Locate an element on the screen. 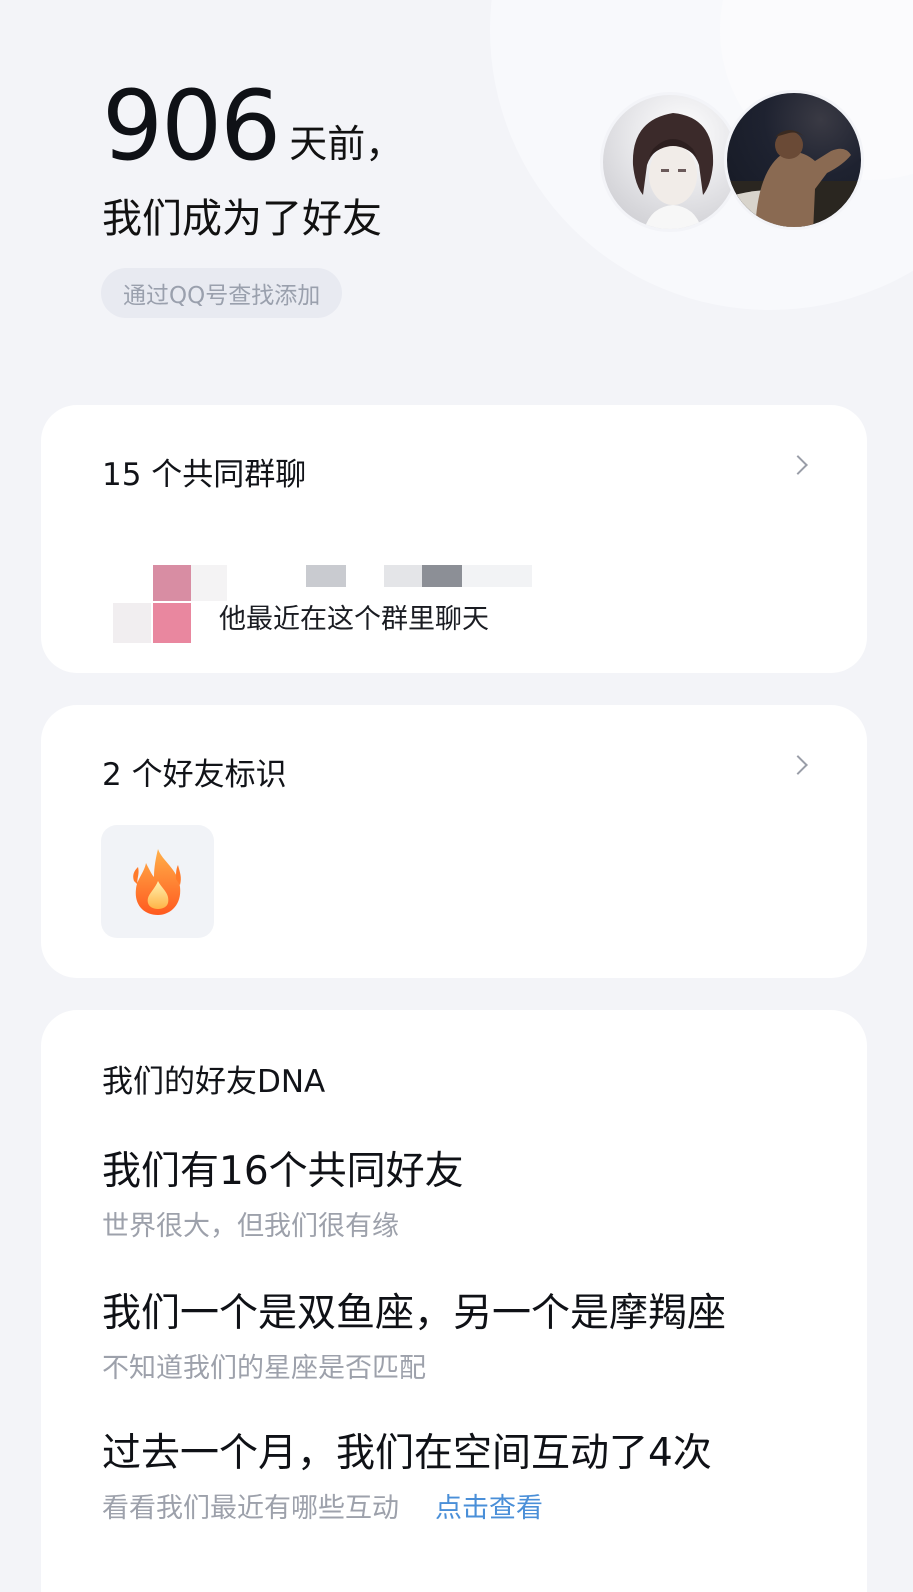 Image resolution: width=913 pixels, height=1592 pixels. flame-icon is located at coordinates (156, 881).